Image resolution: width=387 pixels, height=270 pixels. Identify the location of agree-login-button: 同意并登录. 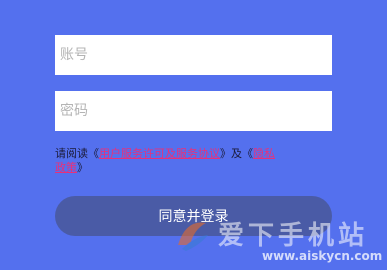
(193, 216).